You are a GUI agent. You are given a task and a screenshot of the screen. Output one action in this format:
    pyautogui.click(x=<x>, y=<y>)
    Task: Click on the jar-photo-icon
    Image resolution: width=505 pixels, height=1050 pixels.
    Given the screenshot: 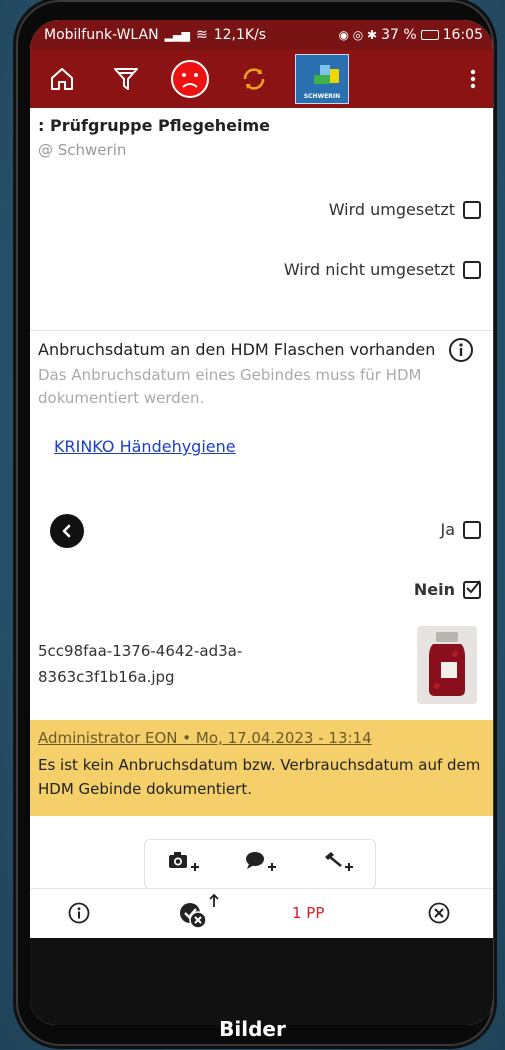 What is the action you would take?
    pyautogui.click(x=447, y=665)
    